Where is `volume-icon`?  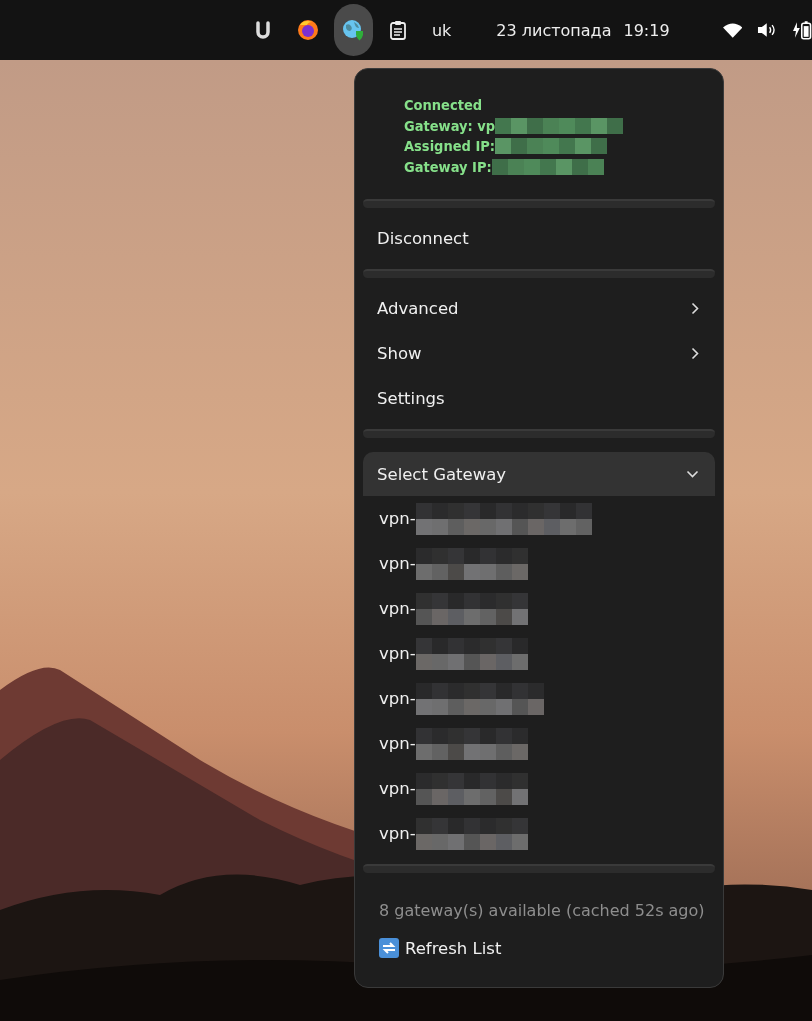
volume-icon is located at coordinates (767, 30).